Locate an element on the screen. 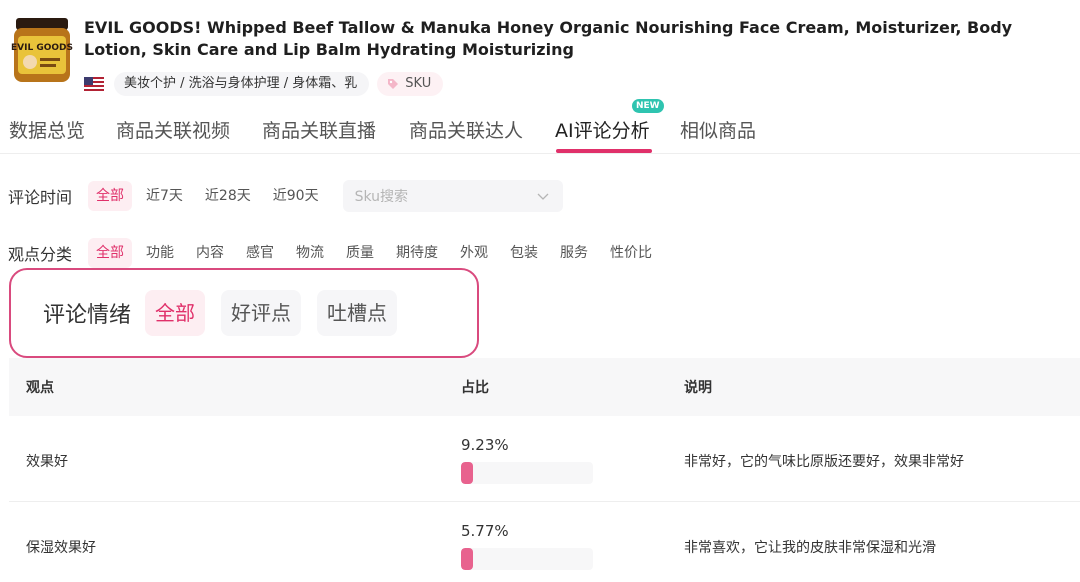 The height and width of the screenshot is (582, 1080). time-filter: 评论时间 全部 近7天 近28天 近90天 Sku搜索 is located at coordinates (281, 196).